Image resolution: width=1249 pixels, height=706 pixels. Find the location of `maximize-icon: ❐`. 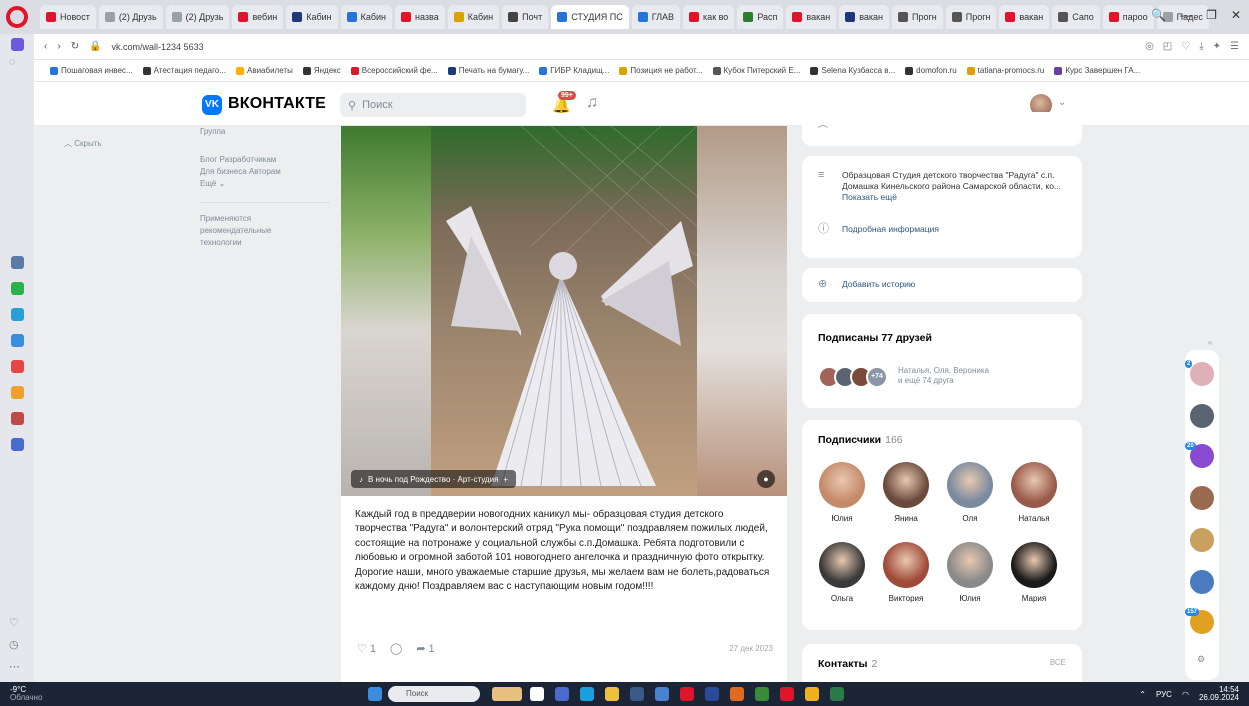

maximize-icon: ❐ is located at coordinates (1211, 15).